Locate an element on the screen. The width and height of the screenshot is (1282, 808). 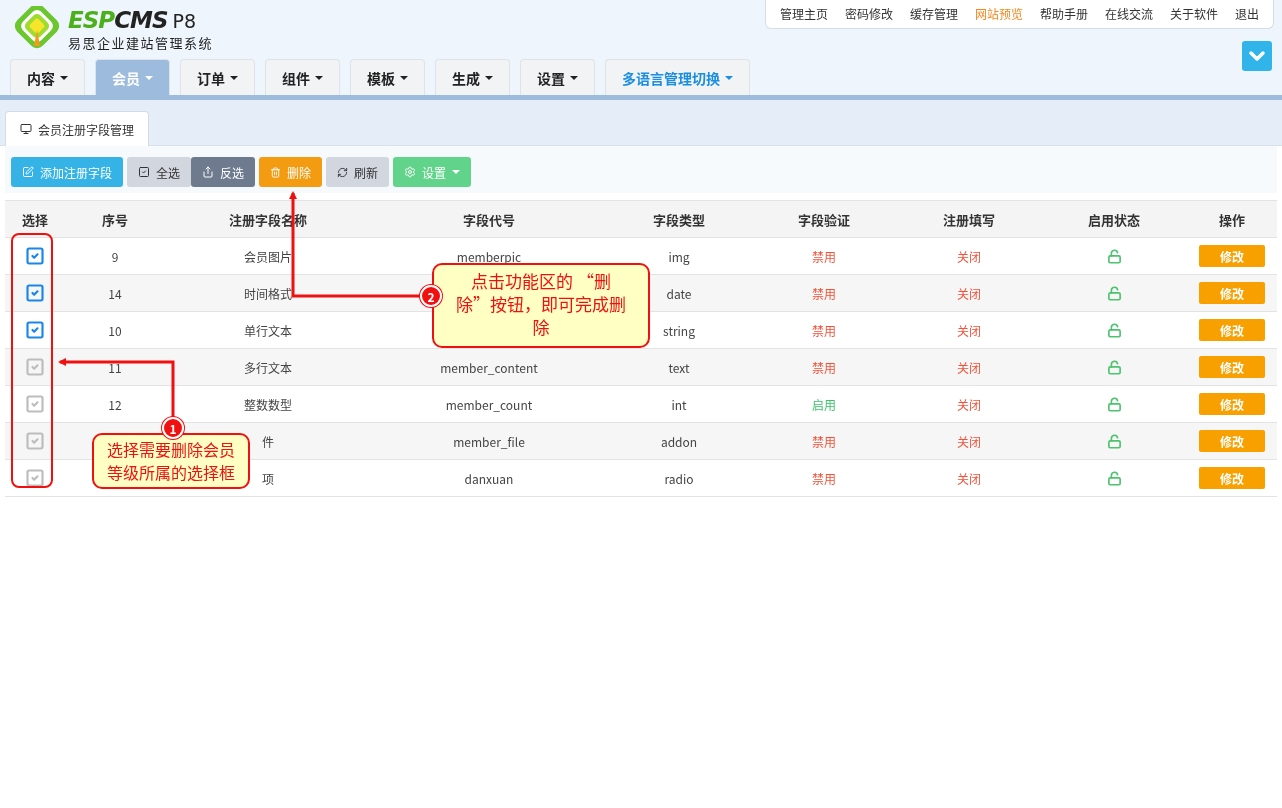
status-text: 启用 is located at coordinates (824, 404).